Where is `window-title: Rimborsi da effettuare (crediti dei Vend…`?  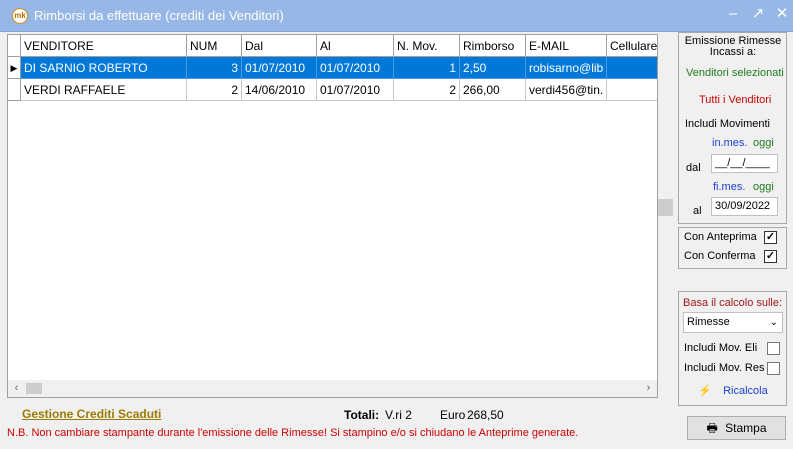
window-title: Rimborsi da effettuare (crediti dei Vend… is located at coordinates (159, 15).